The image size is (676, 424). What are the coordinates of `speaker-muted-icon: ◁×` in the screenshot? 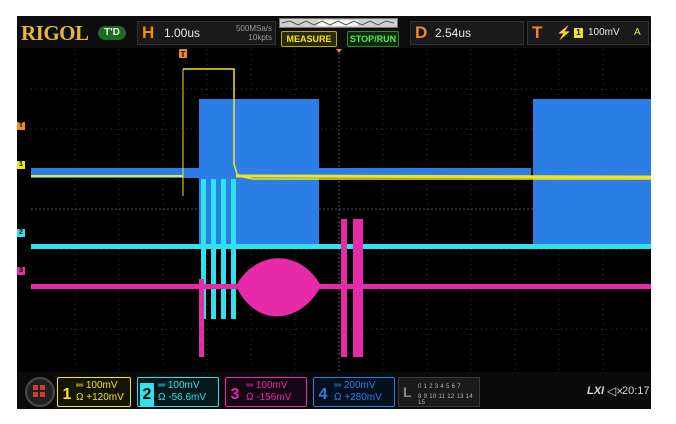 It's located at (615, 391).